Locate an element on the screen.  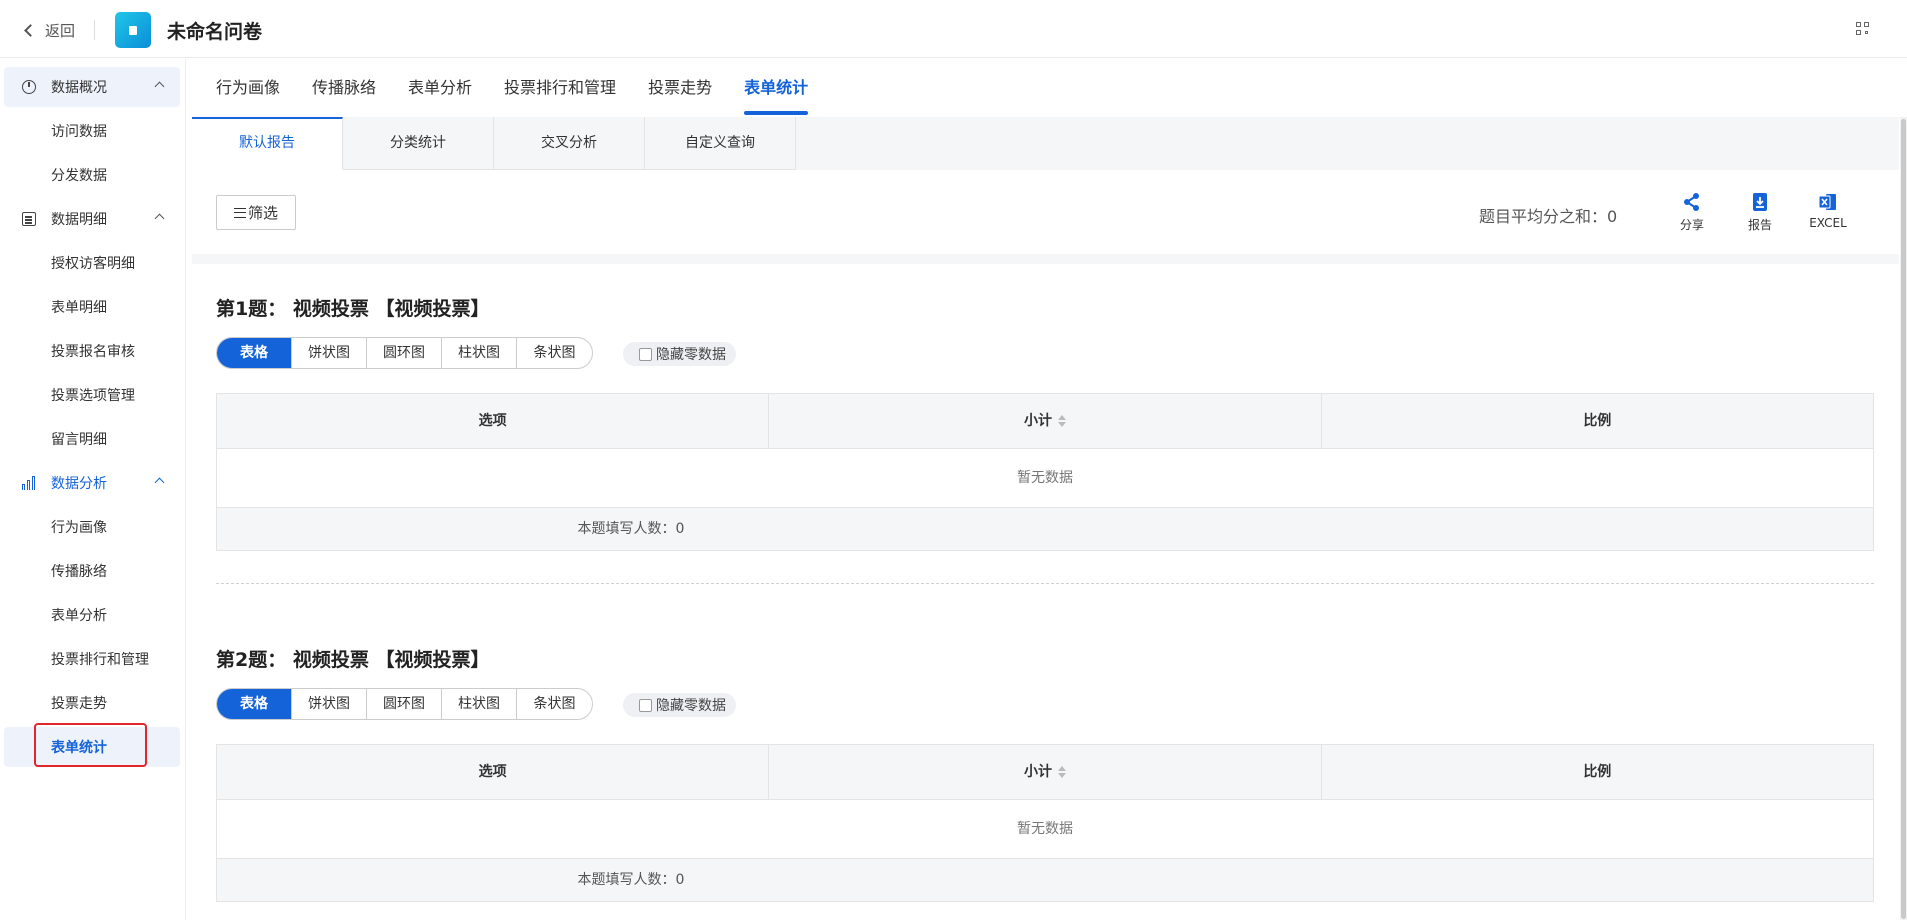
sidebar-item-form-statistics: 表单统计 is located at coordinates (92, 747).